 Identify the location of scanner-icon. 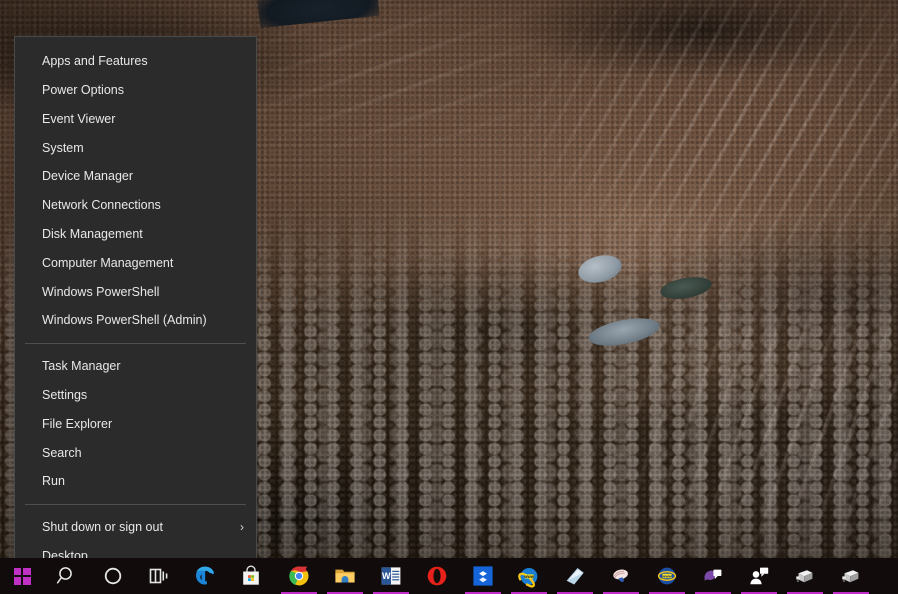
(575, 576).